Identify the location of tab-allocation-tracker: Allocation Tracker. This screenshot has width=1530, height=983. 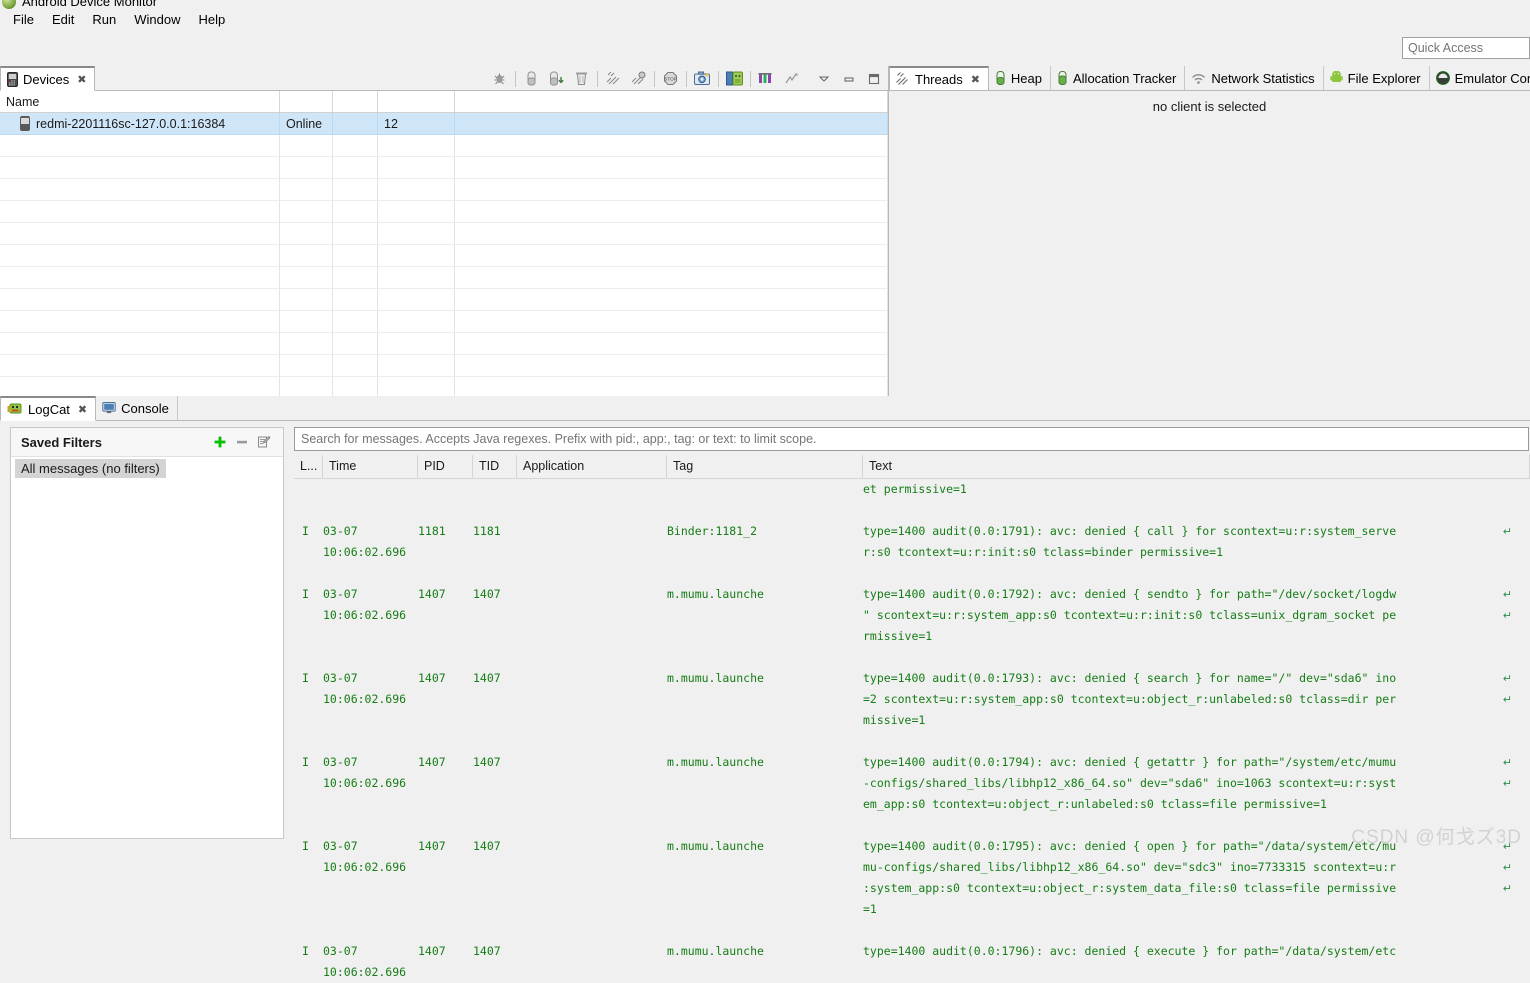
(1118, 78).